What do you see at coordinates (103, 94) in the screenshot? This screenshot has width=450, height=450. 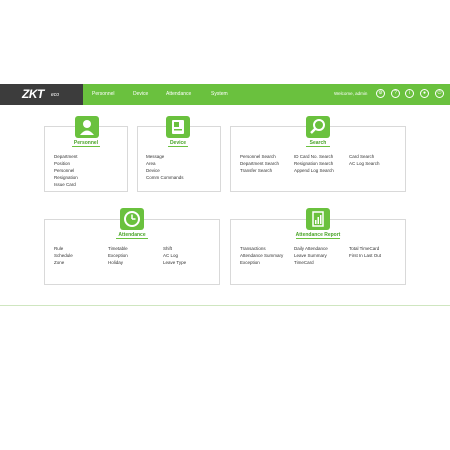 I see `nav-personnel: Personnel` at bounding box center [103, 94].